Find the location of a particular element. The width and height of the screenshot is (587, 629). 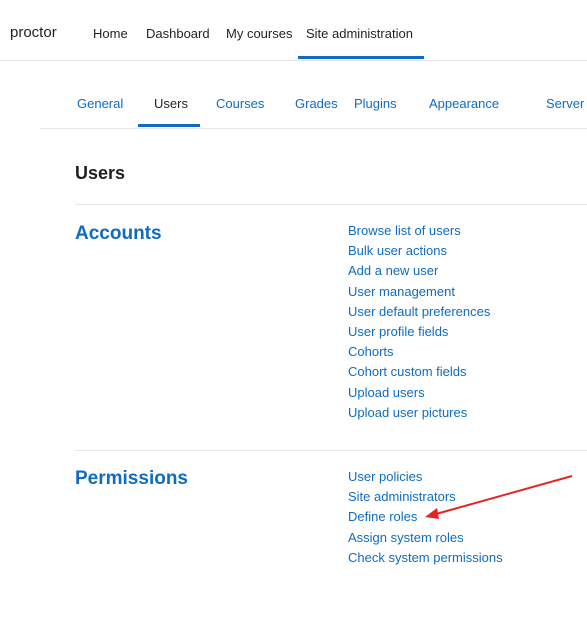

tab-appearance: Appearance is located at coordinates (464, 103).